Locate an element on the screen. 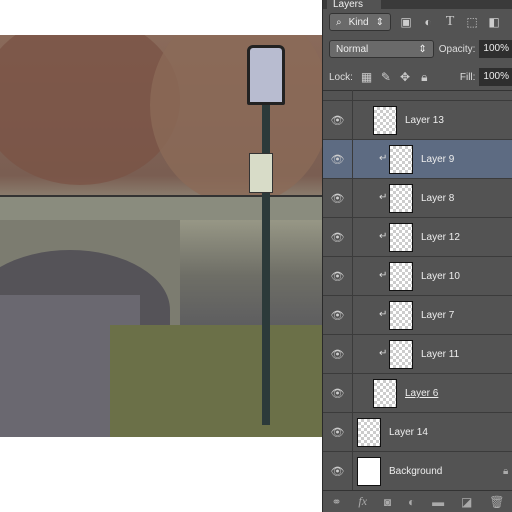 The width and height of the screenshot is (512, 512). layer-name: Layer 11 is located at coordinates (440, 354).